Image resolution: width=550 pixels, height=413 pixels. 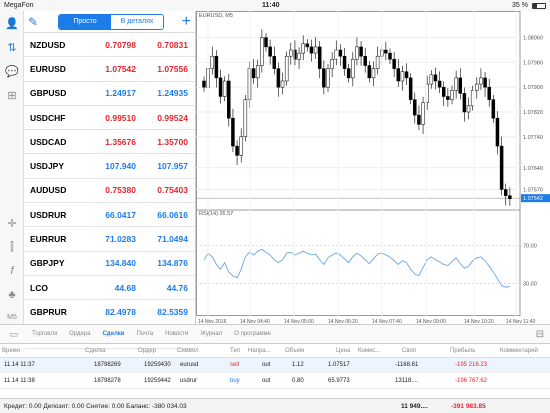 I want to click on price-tick-label: 1.07900, so click(x=533, y=88).